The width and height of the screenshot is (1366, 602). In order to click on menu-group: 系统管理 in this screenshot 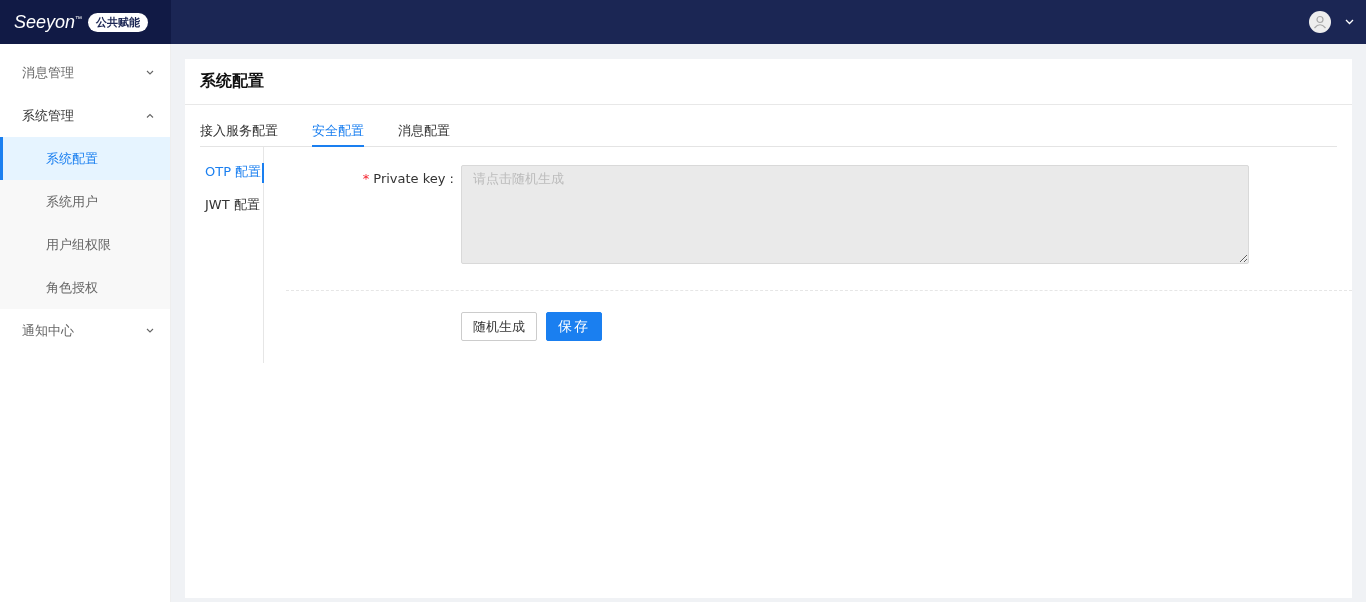, I will do `click(85, 115)`.